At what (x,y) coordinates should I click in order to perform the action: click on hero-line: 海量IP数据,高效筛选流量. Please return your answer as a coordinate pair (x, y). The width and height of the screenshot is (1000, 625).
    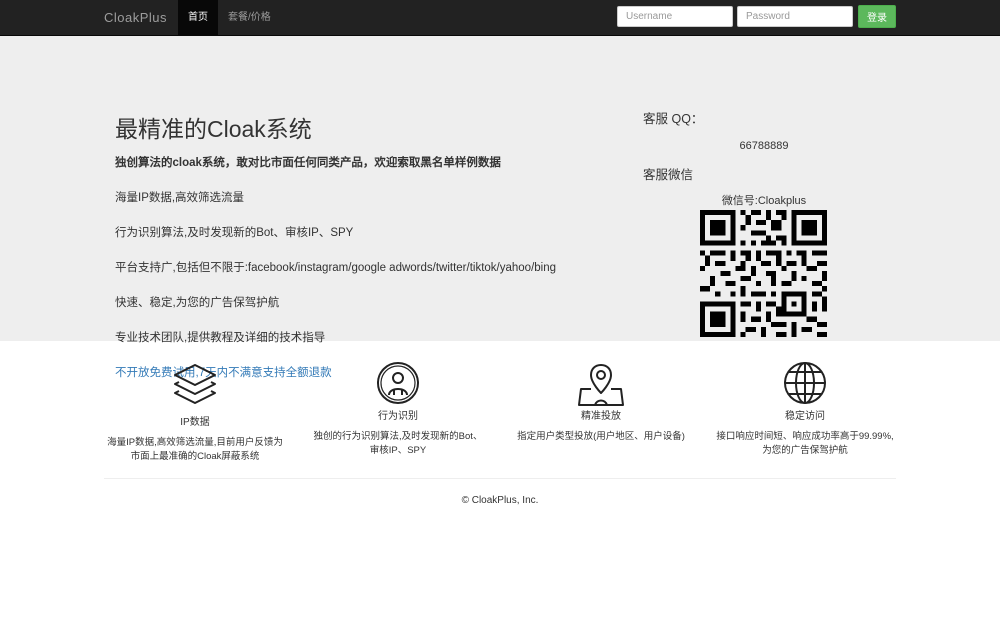
    Looking at the image, I should click on (180, 198).